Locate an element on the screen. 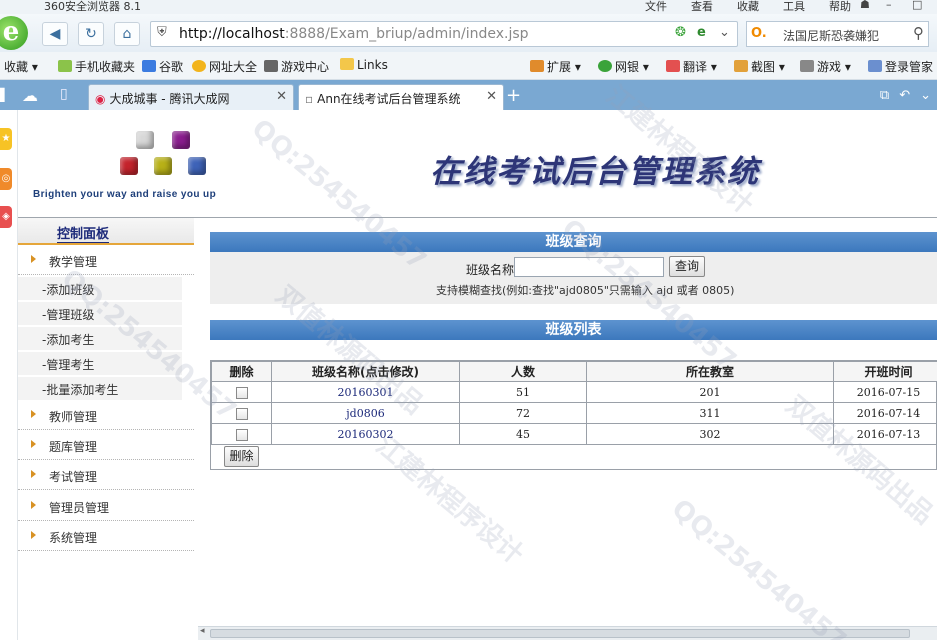  page-icon: ▫ is located at coordinates (309, 99).